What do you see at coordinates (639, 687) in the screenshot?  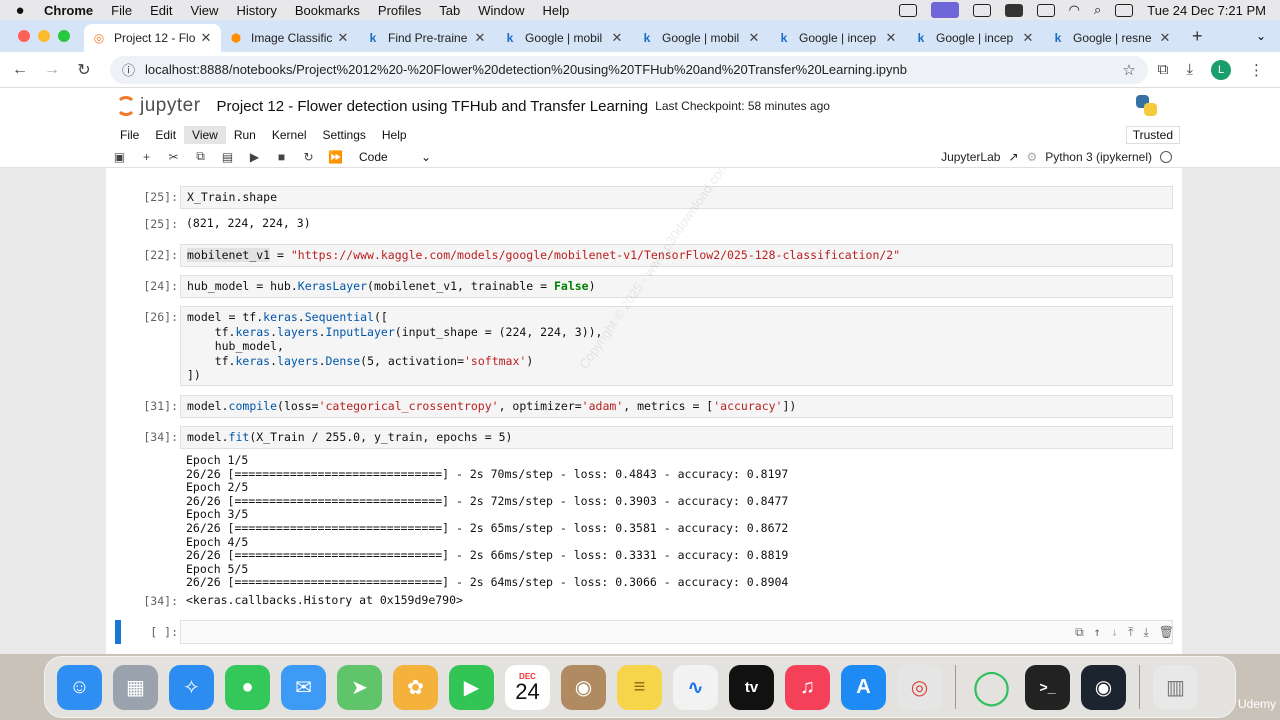 I see `notes-icon: ≡` at bounding box center [639, 687].